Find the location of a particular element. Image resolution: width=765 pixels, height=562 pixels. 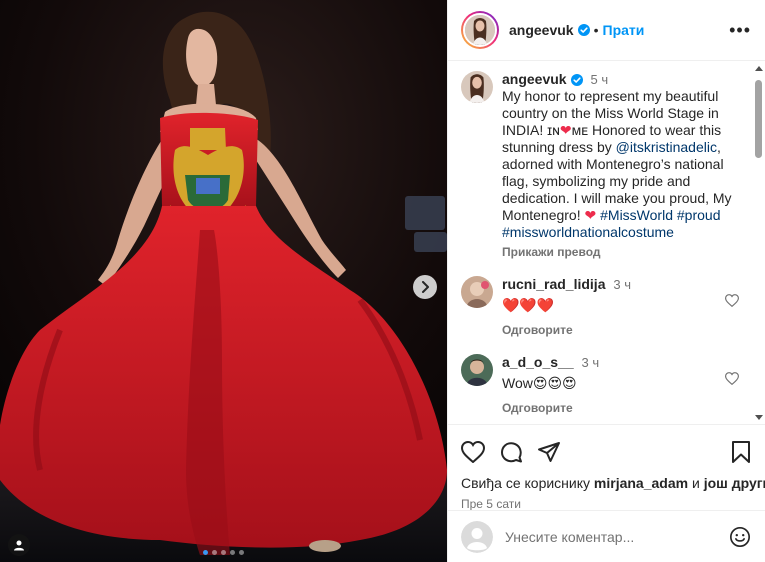

chevron-right-icon is located at coordinates (425, 287).